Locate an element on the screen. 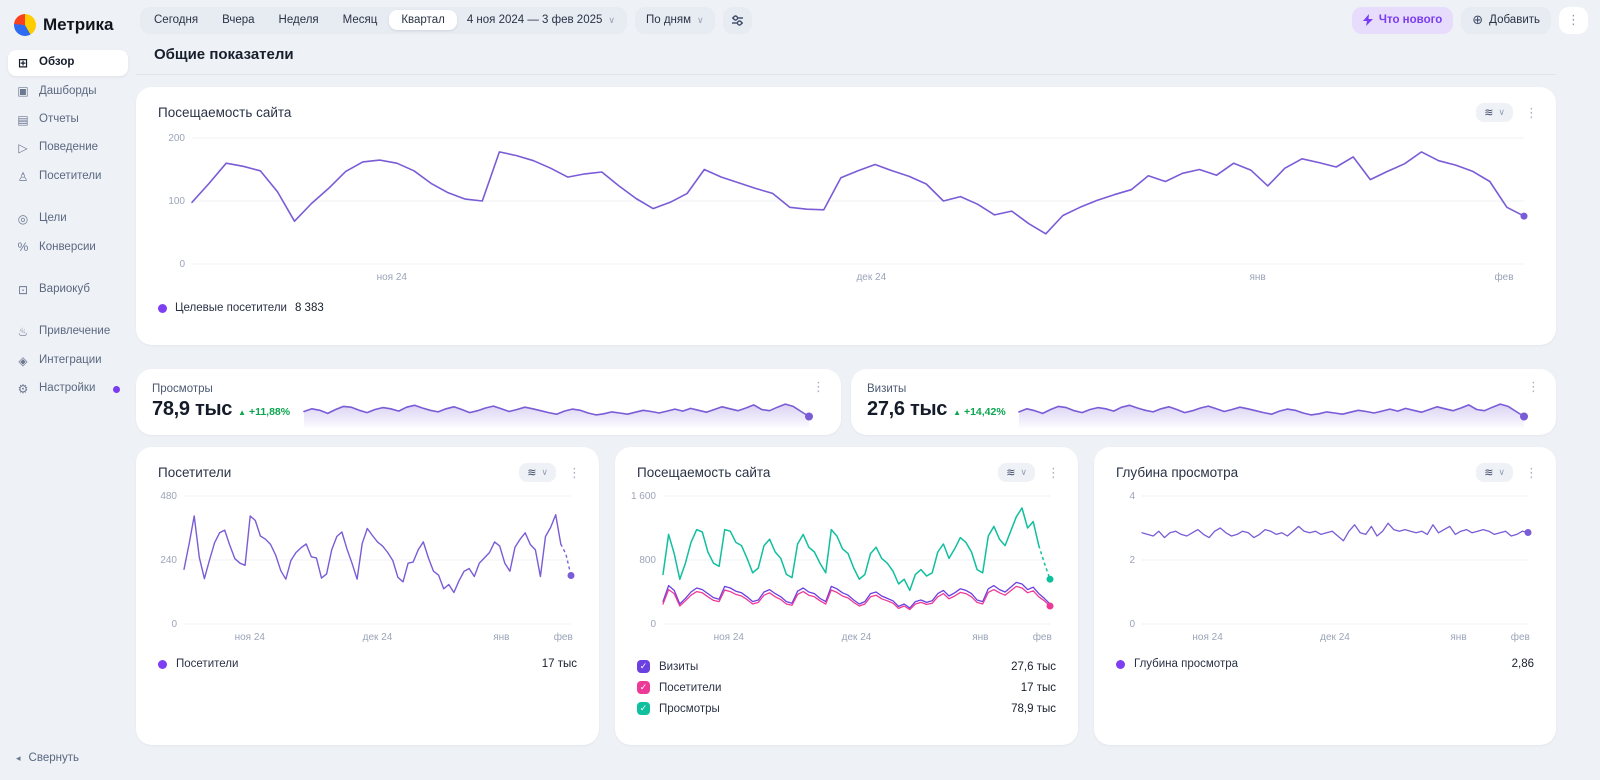 The height and width of the screenshot is (780, 1600). range-tab: Квартал is located at coordinates (423, 20).